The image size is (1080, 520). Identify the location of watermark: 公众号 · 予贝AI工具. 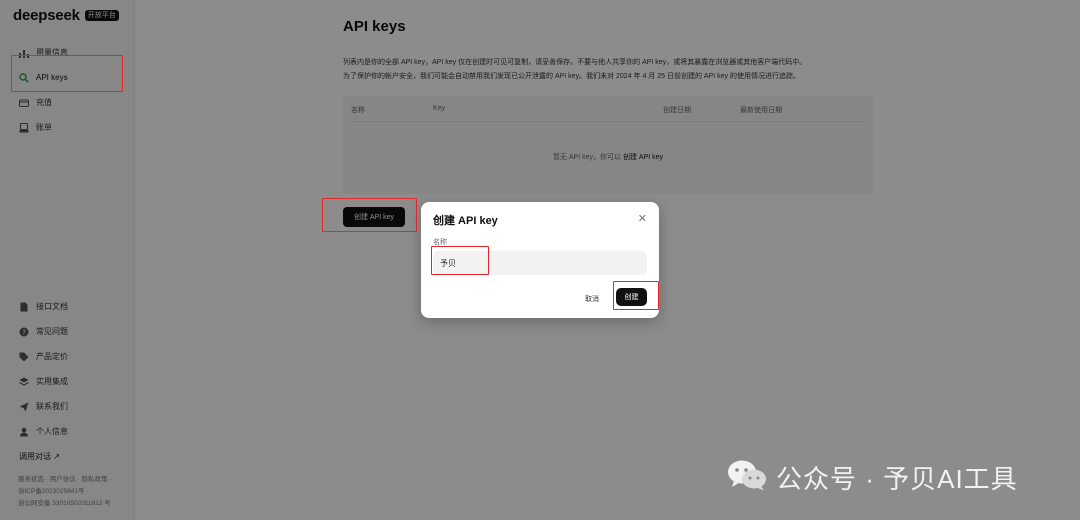
(872, 477).